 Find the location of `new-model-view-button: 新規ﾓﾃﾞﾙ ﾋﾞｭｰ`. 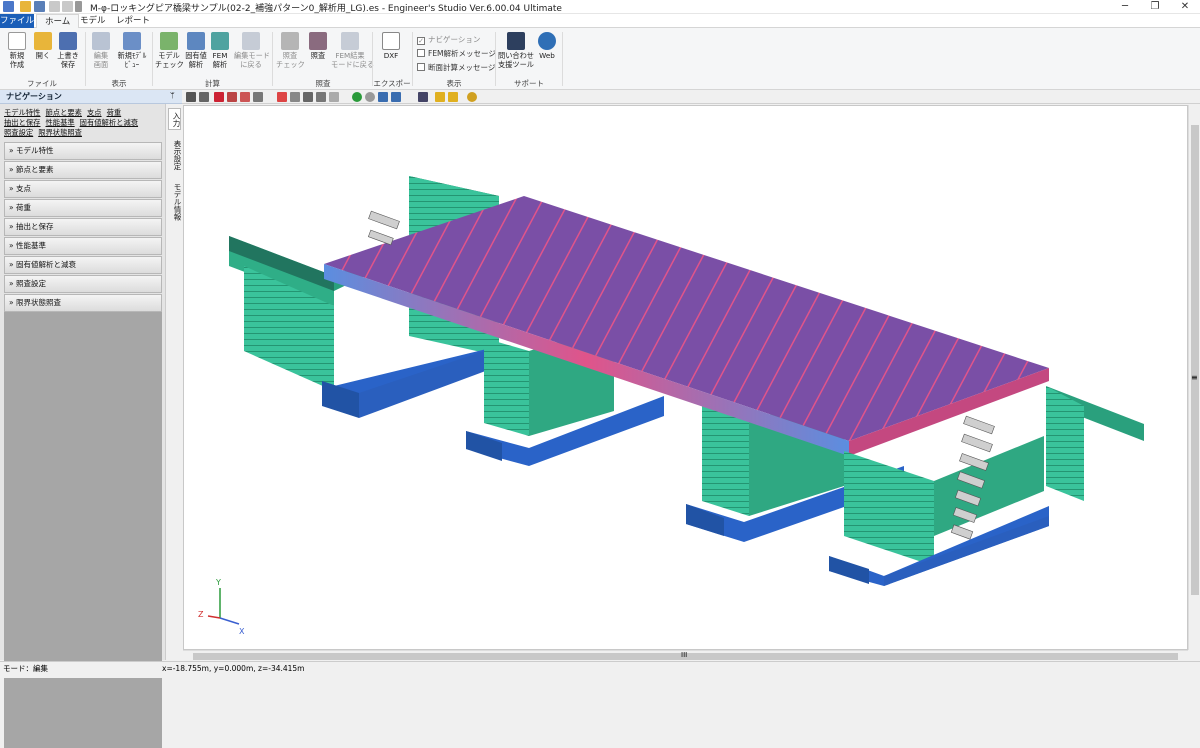

new-model-view-button: 新規ﾓﾃﾞﾙ ﾋﾞｭｰ is located at coordinates (132, 50).